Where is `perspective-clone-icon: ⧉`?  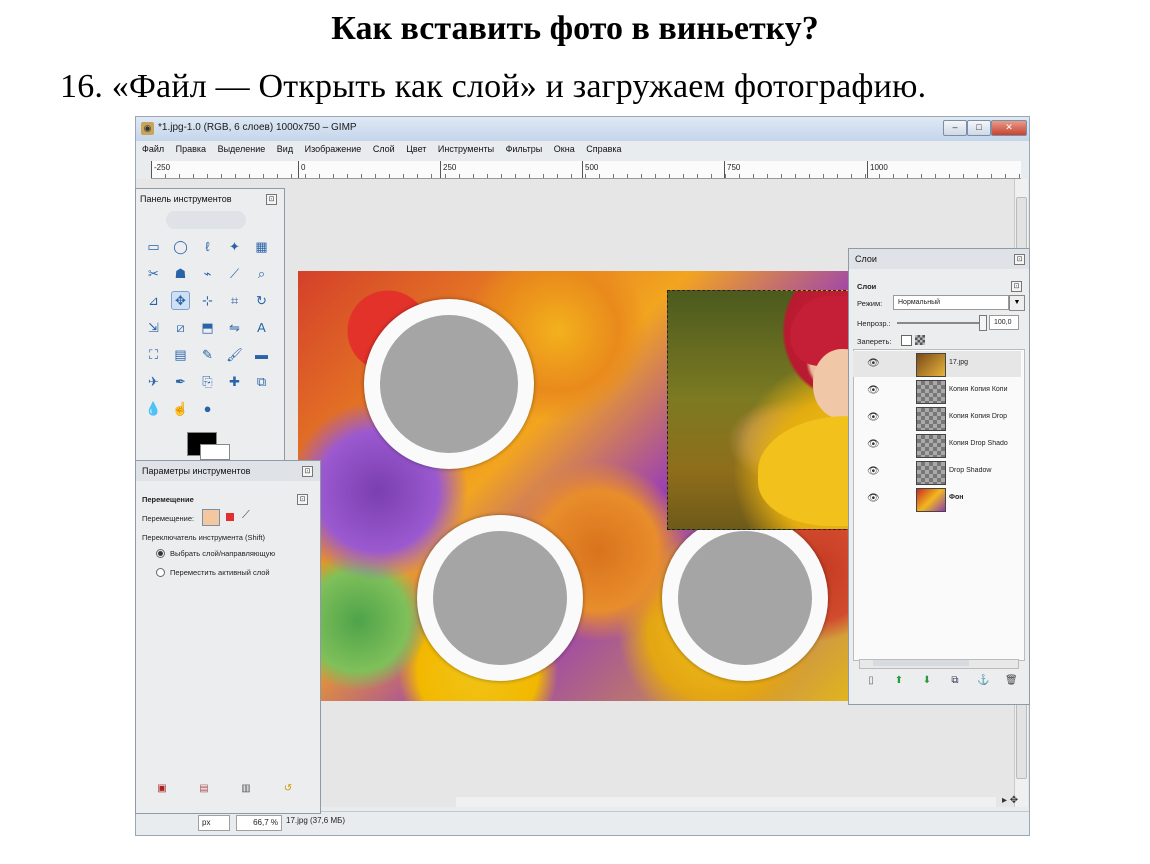 perspective-clone-icon: ⧉ is located at coordinates (261, 381).